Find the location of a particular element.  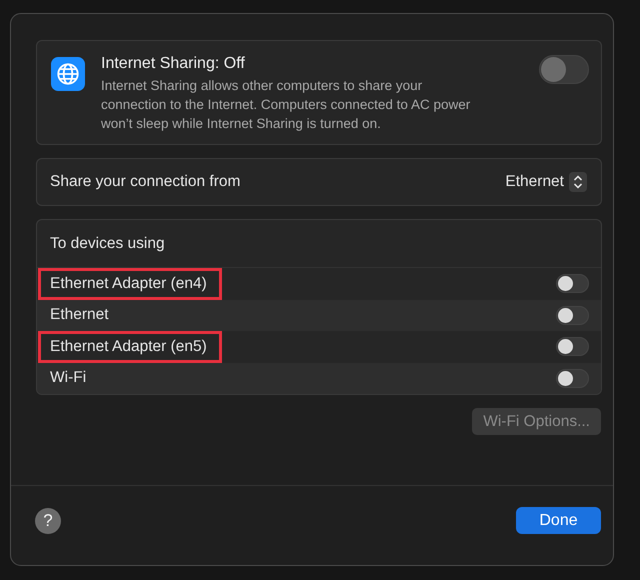

device-name: Ethernet Adapter (en5) is located at coordinates (130, 346).